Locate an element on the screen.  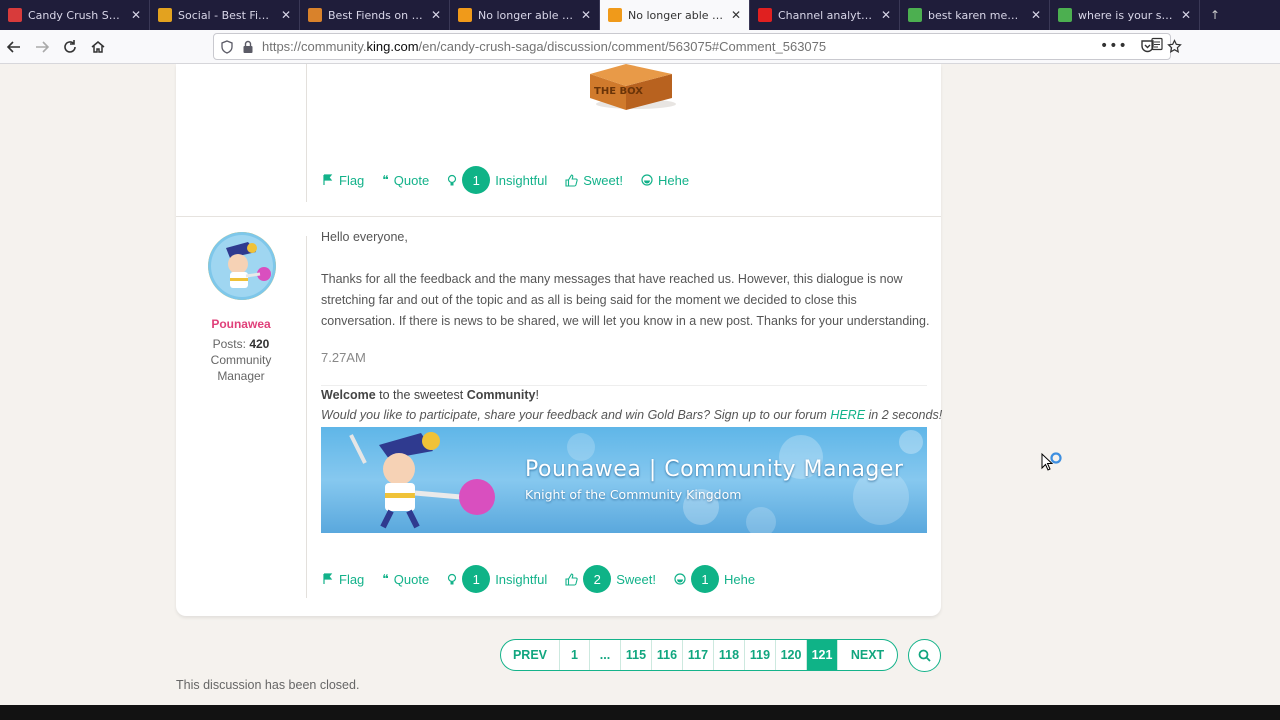
tab-title: Candy Crush Saga on is located at coordinates (76, 15).